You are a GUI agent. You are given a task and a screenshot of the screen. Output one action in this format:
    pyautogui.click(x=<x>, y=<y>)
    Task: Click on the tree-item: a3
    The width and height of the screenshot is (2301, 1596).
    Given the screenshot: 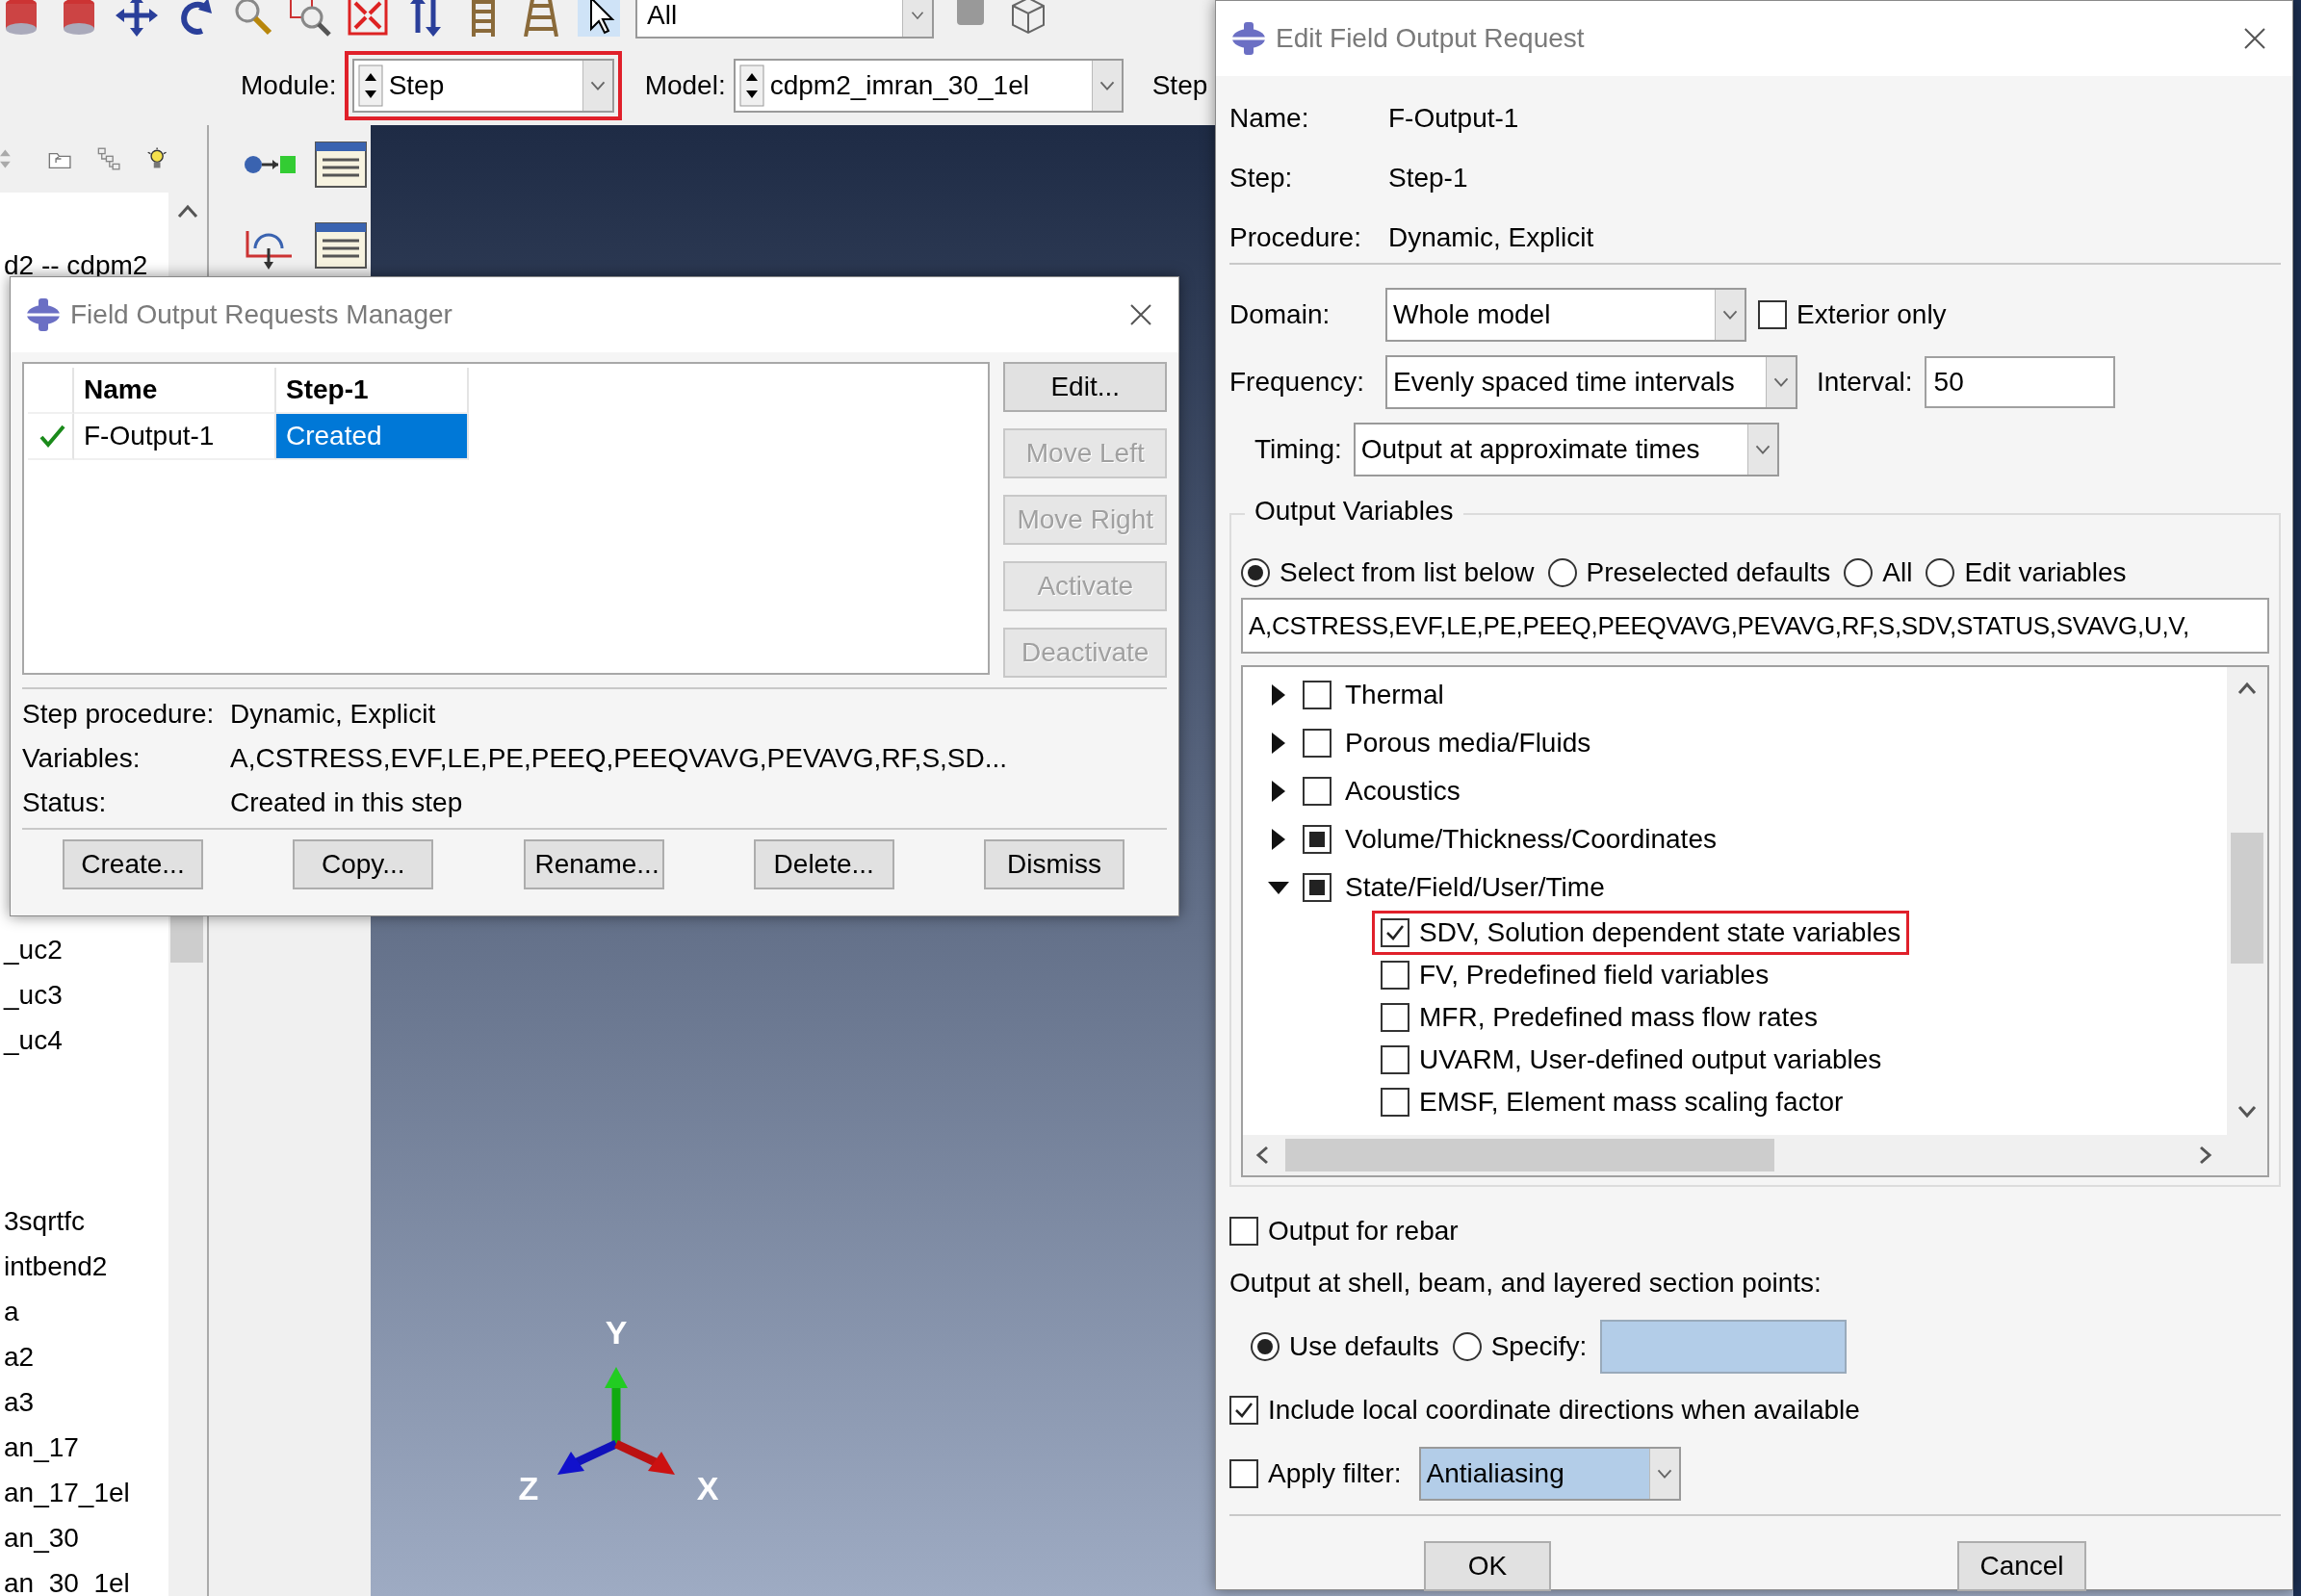 What is the action you would take?
    pyautogui.click(x=20, y=1402)
    